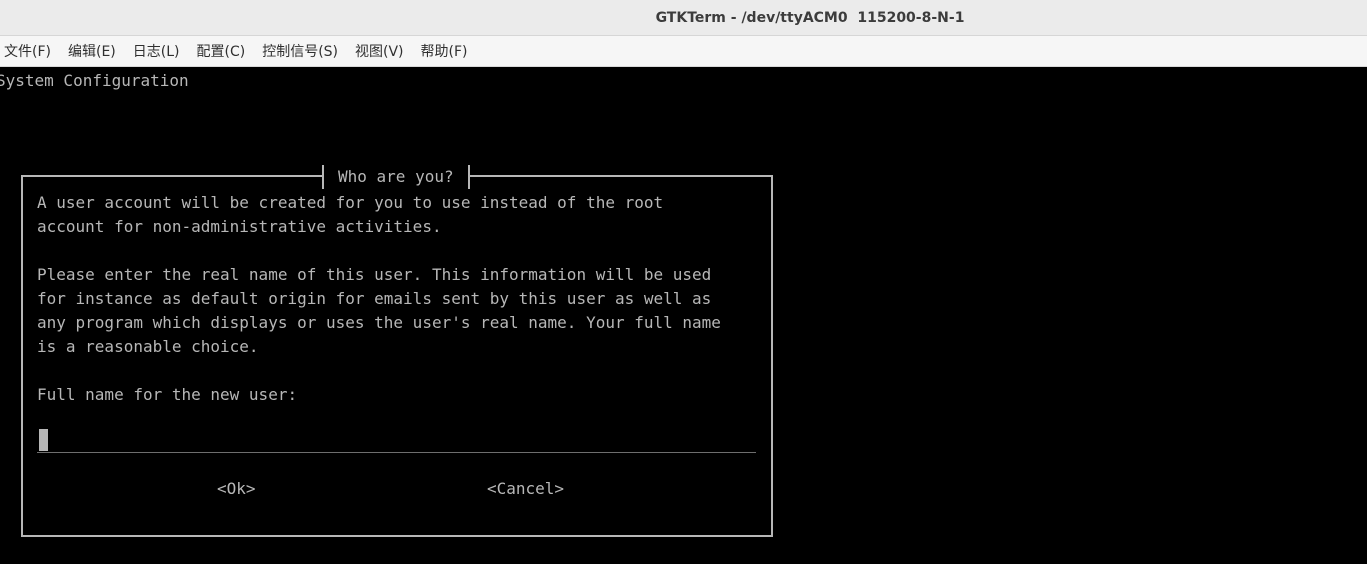  Describe the element at coordinates (43, 440) in the screenshot. I see `text-cursor` at that location.